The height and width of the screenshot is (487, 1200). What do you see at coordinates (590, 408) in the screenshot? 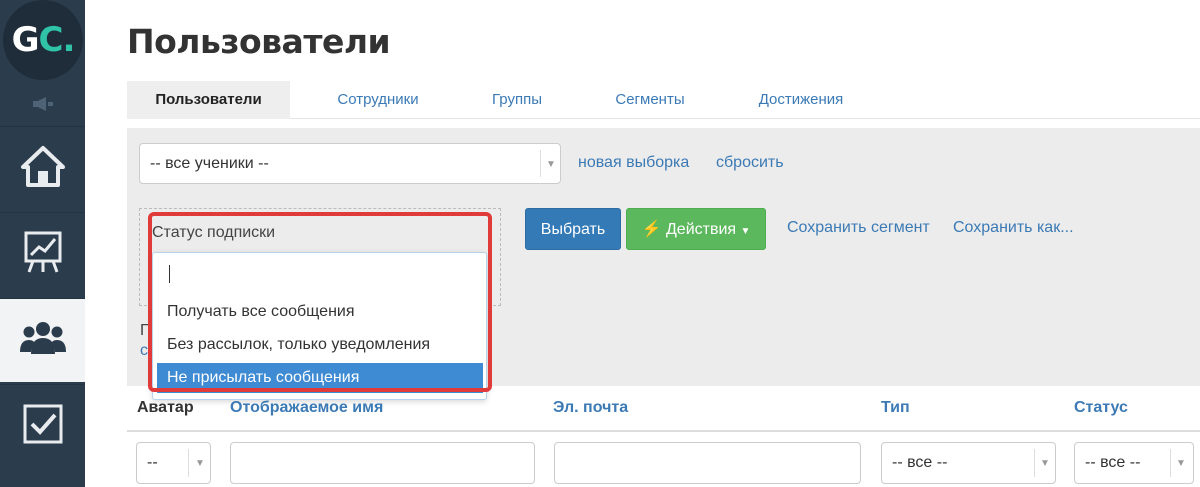
I see `column-email: Эл. почта` at bounding box center [590, 408].